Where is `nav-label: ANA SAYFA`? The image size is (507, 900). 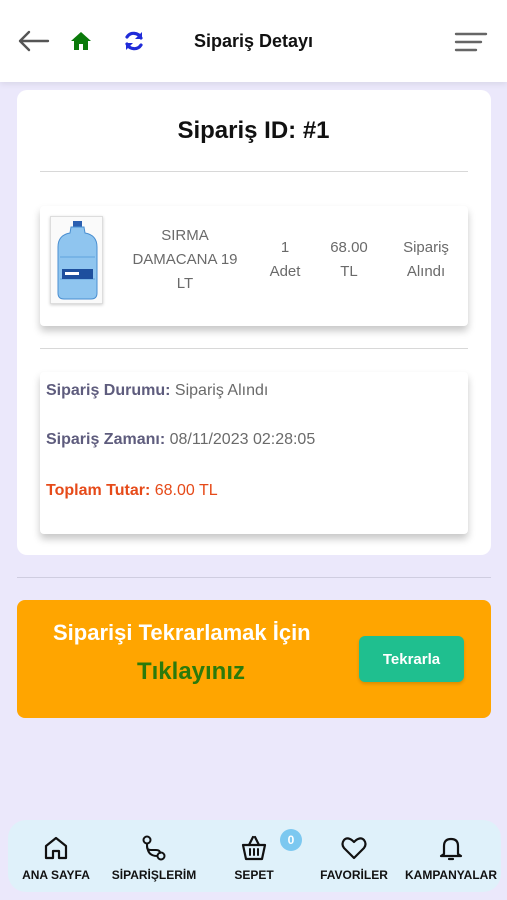
nav-label: ANA SAYFA is located at coordinates (56, 875).